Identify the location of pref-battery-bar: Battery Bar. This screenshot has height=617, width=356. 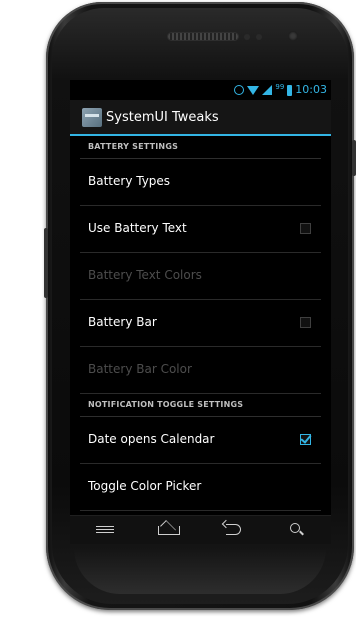
(200, 323).